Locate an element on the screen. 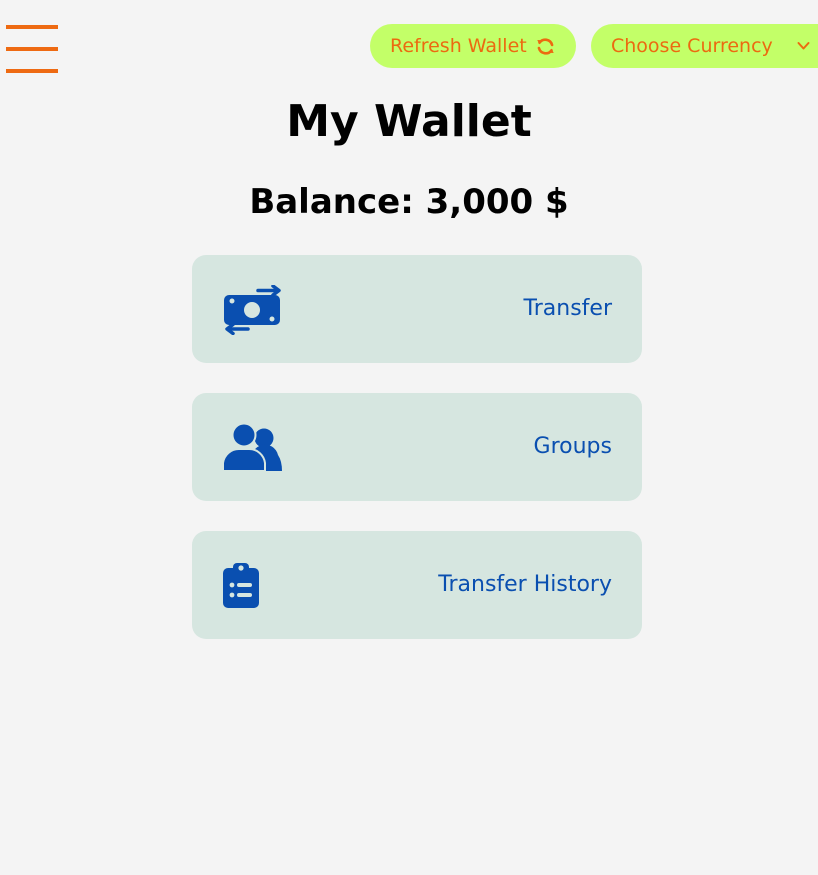  groups-label: Groups is located at coordinates (572, 446).